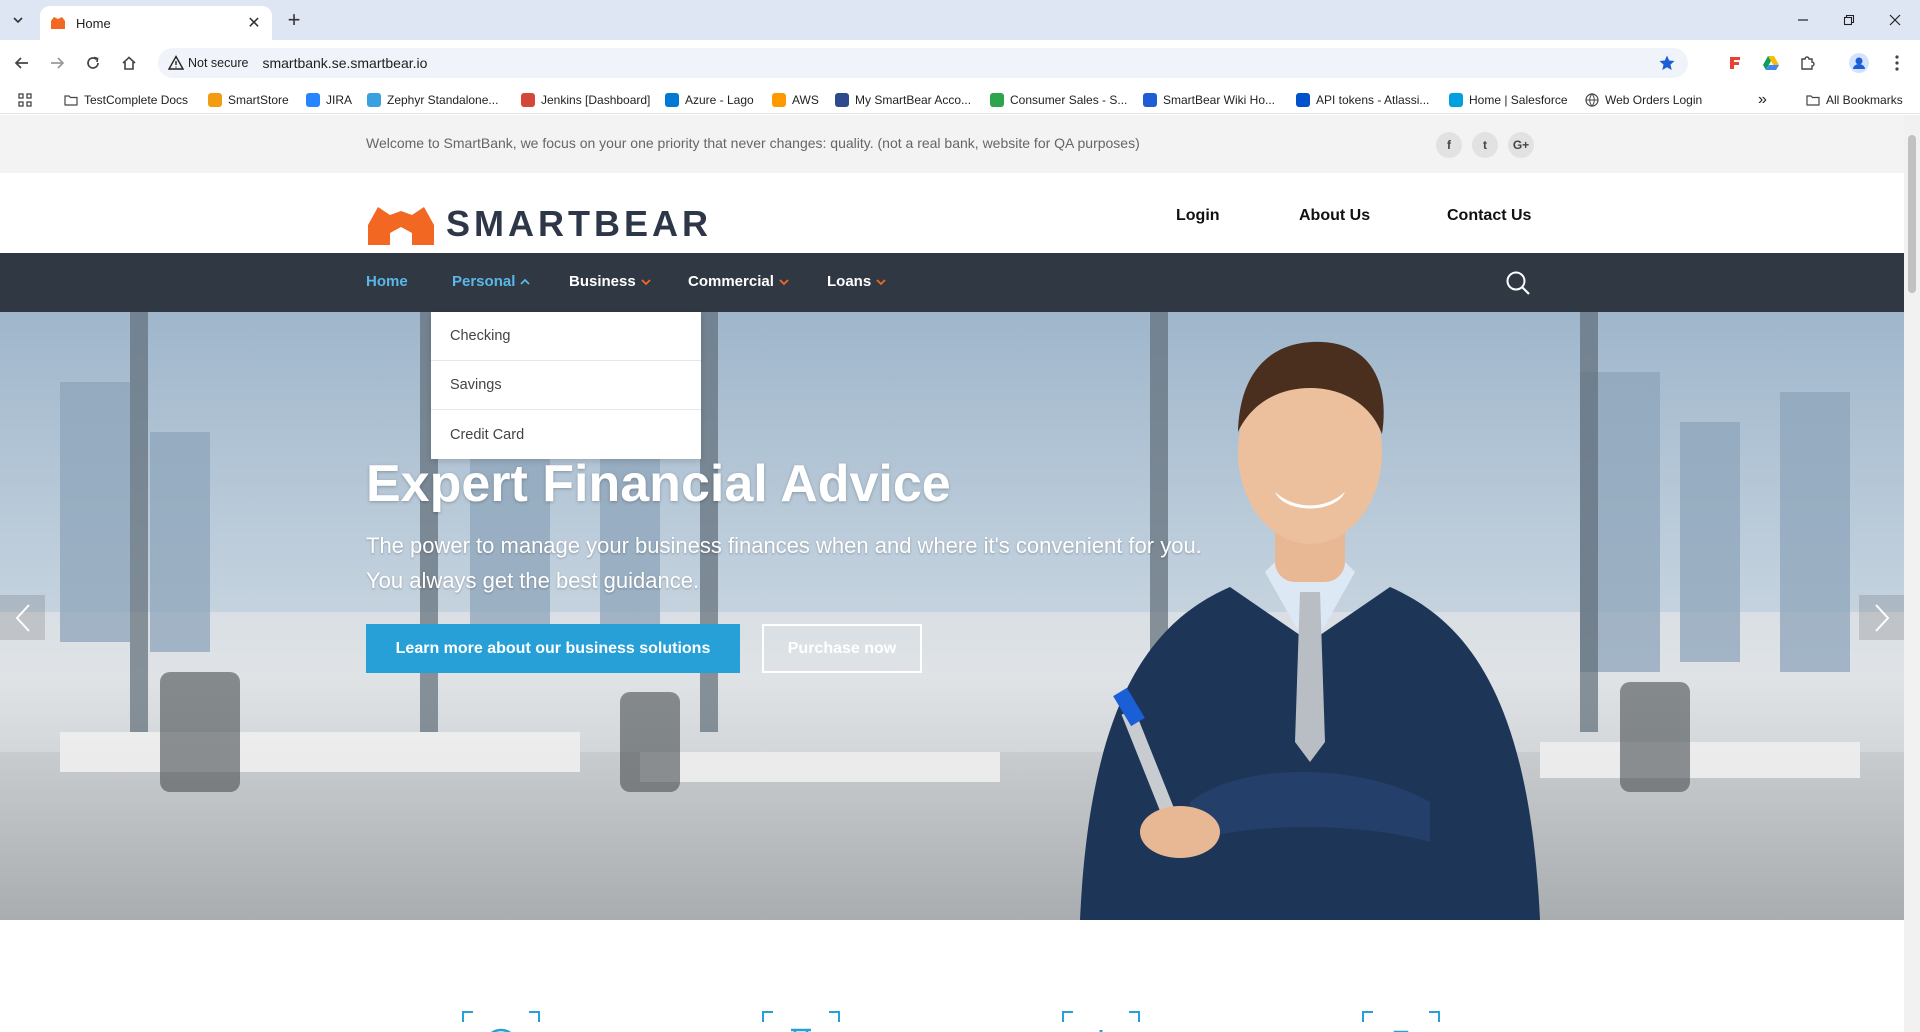 The height and width of the screenshot is (1032, 1920). What do you see at coordinates (215, 100) in the screenshot?
I see `smartstore-icon` at bounding box center [215, 100].